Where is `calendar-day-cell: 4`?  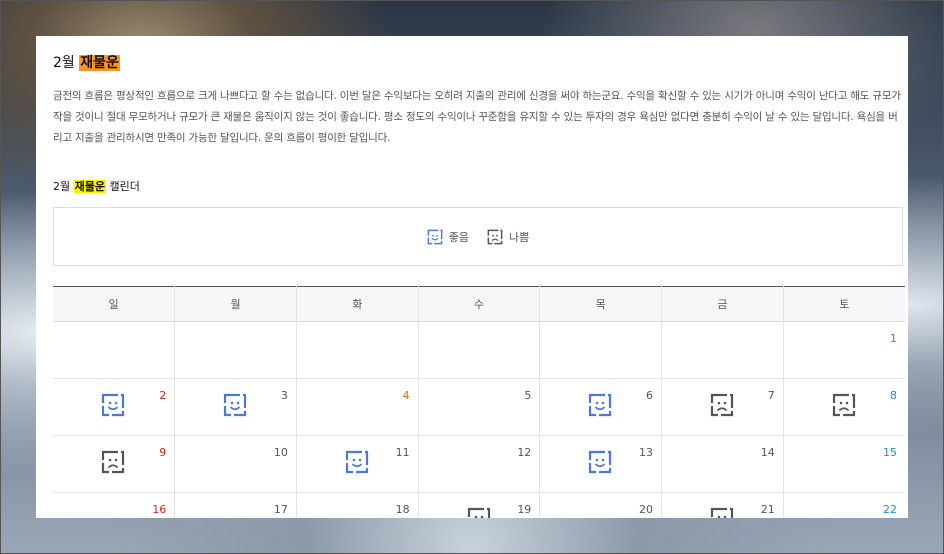
calendar-day-cell: 4 is located at coordinates (357, 407).